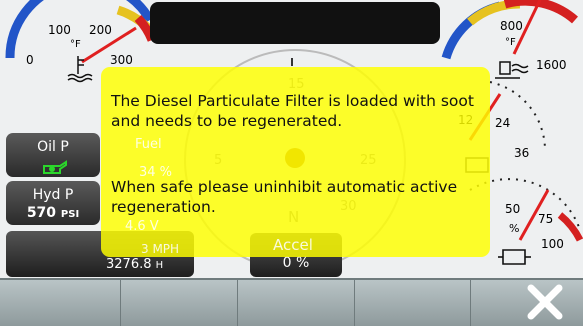 Image resolution: width=583 pixels, height=326 pixels. I want to click on exhaust-unit: °F, so click(510, 42).